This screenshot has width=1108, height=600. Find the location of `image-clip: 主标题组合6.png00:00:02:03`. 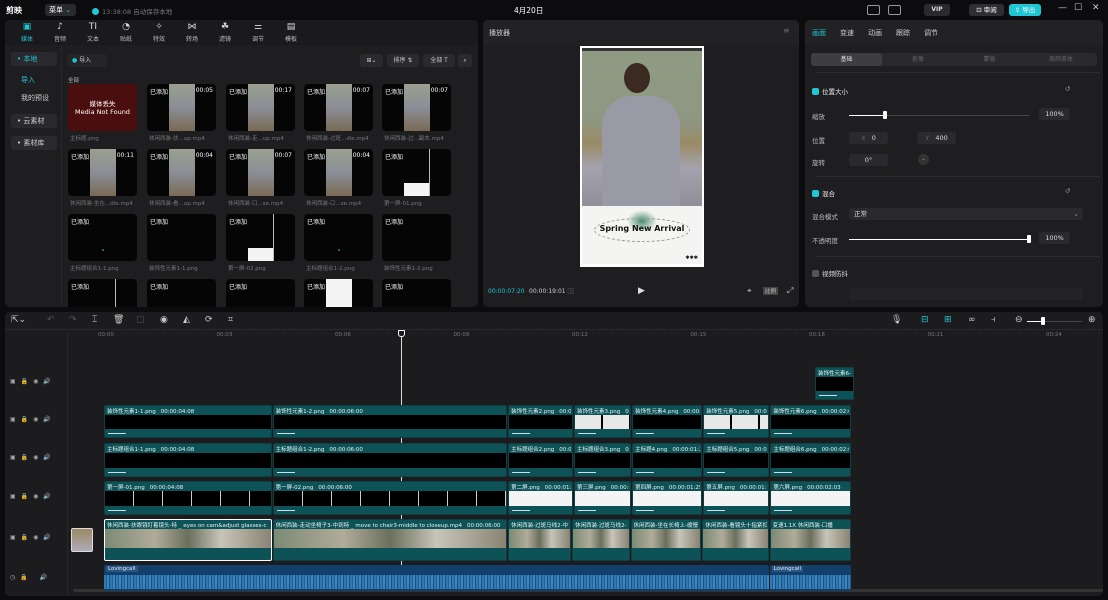

image-clip: 主标题组合6.png00:00:02:03 is located at coordinates (810, 460).